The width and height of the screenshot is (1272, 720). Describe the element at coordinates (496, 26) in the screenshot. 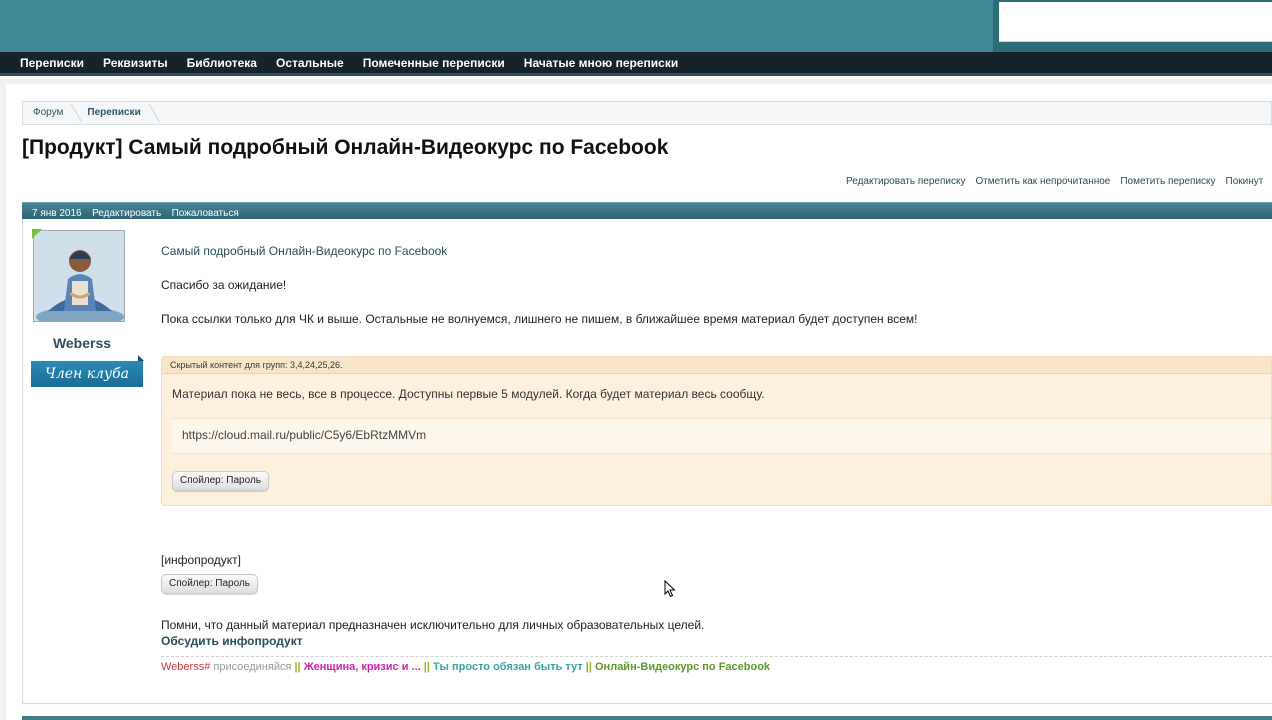

I see `site-banner` at that location.